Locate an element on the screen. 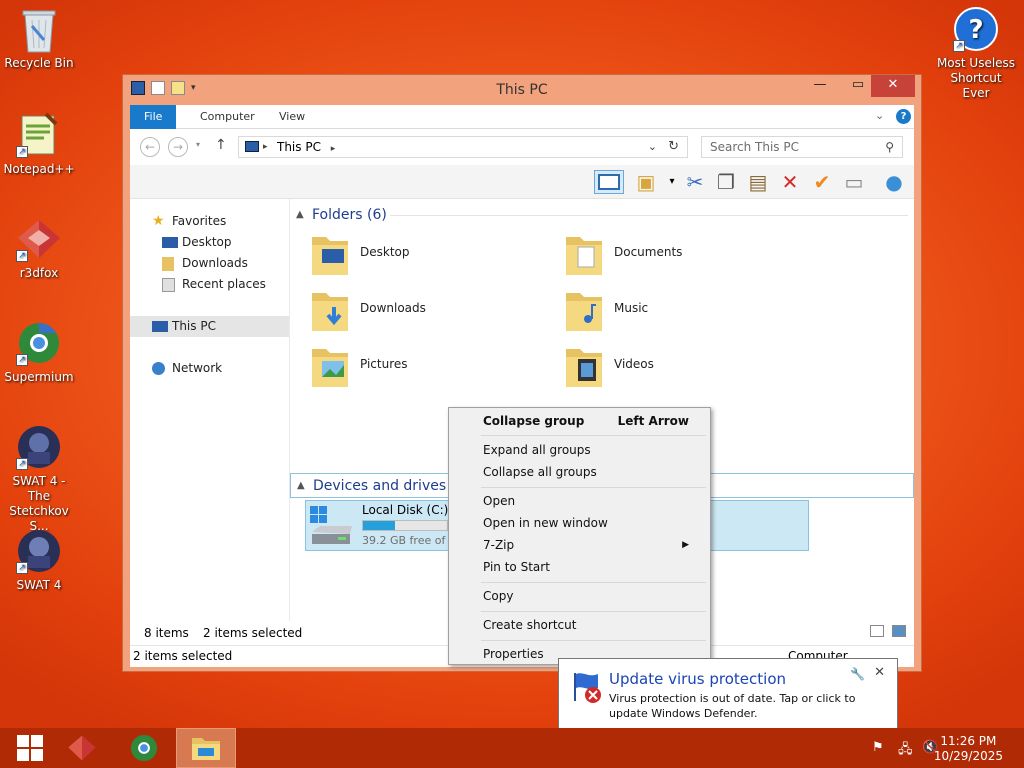 This screenshot has width=1024, height=768. folder-item-documents: Documents is located at coordinates (678, 255).